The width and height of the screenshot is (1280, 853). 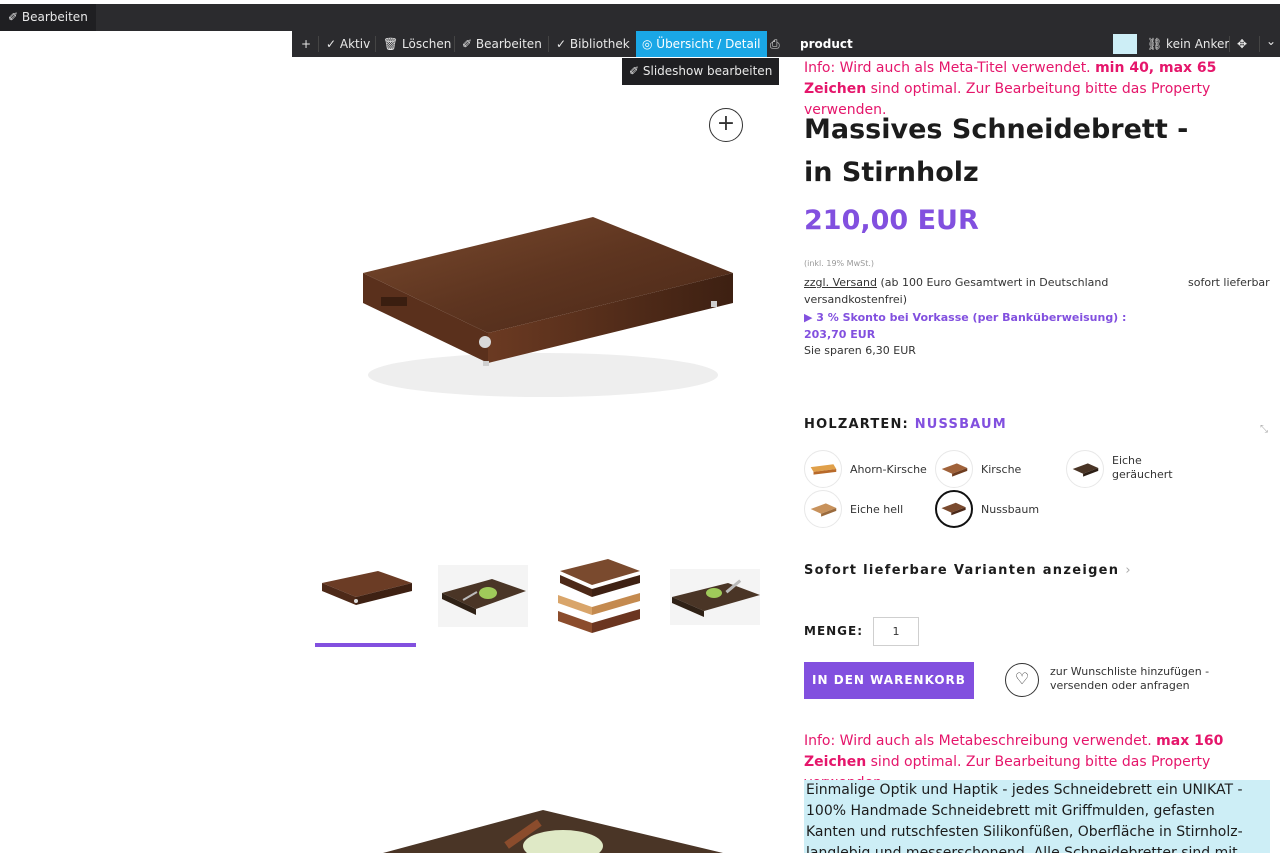 What do you see at coordinates (888, 469) in the screenshot?
I see `wood-option-label: Ahorn-Kirsche` at bounding box center [888, 469].